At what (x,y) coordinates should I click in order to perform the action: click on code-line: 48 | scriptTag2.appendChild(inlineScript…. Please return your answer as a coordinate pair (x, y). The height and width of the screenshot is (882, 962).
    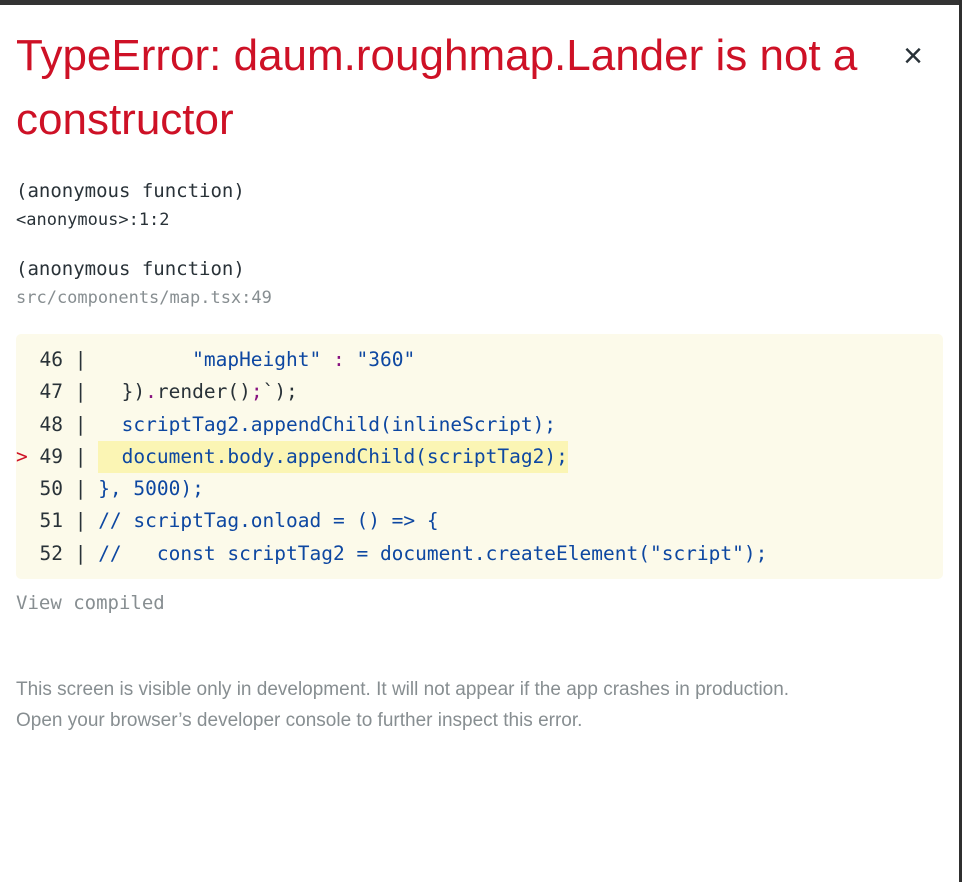
    Looking at the image, I should click on (479, 425).